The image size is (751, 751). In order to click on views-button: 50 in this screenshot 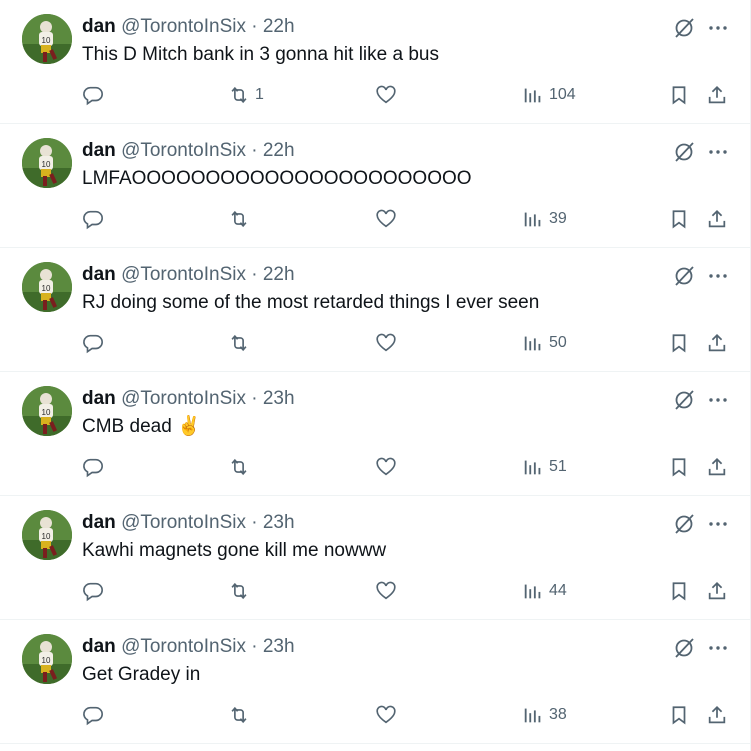, I will do `click(544, 343)`.